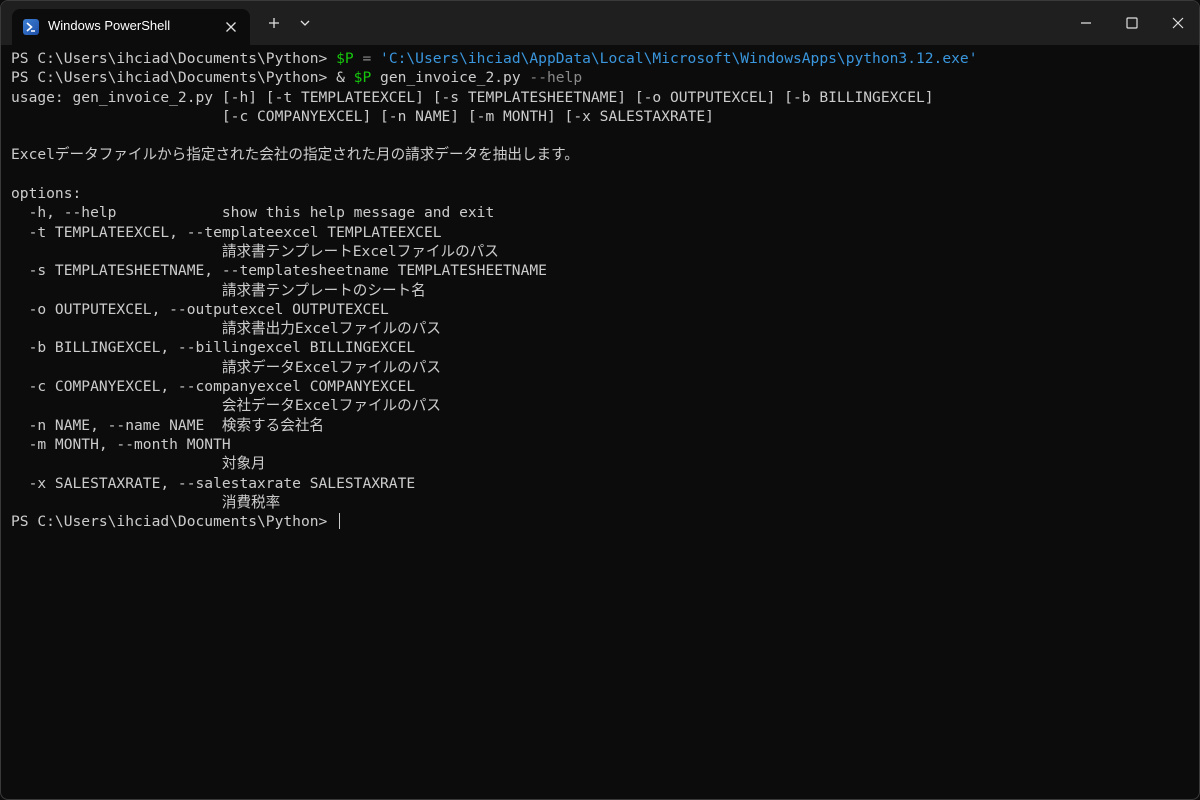 Image resolution: width=1200 pixels, height=800 pixels. I want to click on output-line: 会社データExcelファイルのパス, so click(226, 406).